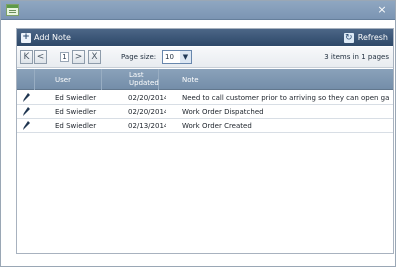 The width and height of the screenshot is (396, 267). I want to click on edit-column-header, so click(26, 79).